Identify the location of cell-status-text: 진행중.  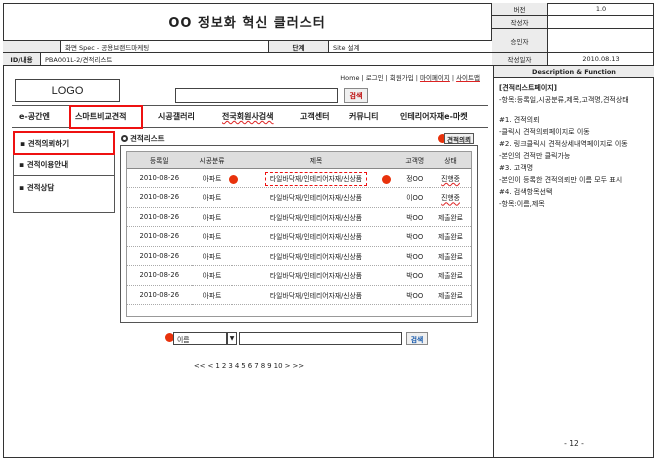
(450, 198).